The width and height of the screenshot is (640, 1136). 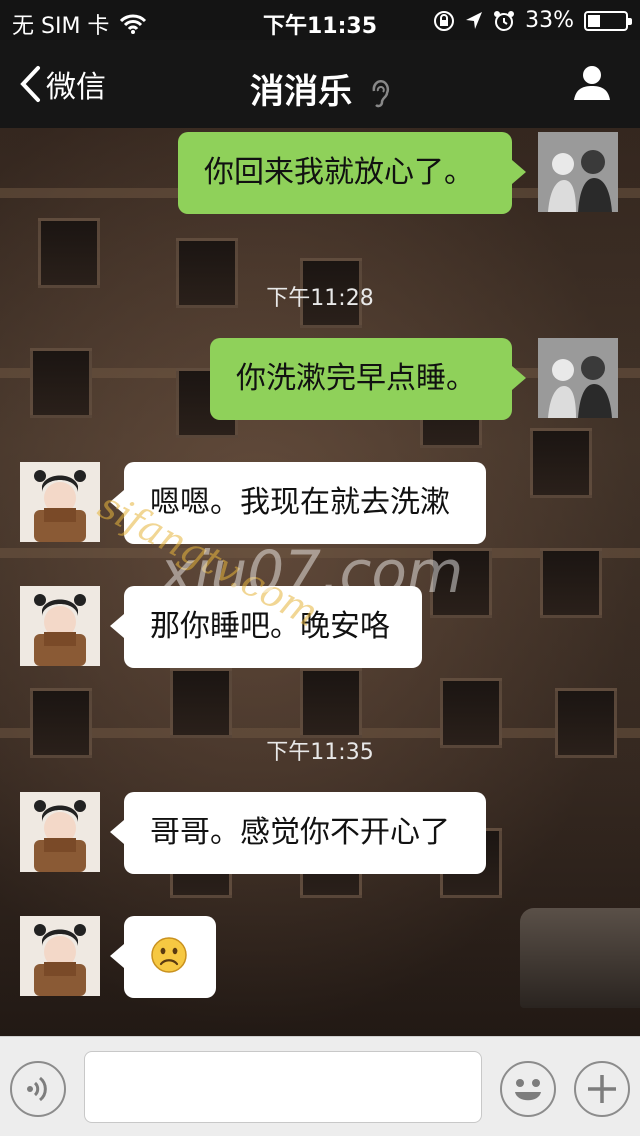 I want to click on emoji-button, so click(x=528, y=1089).